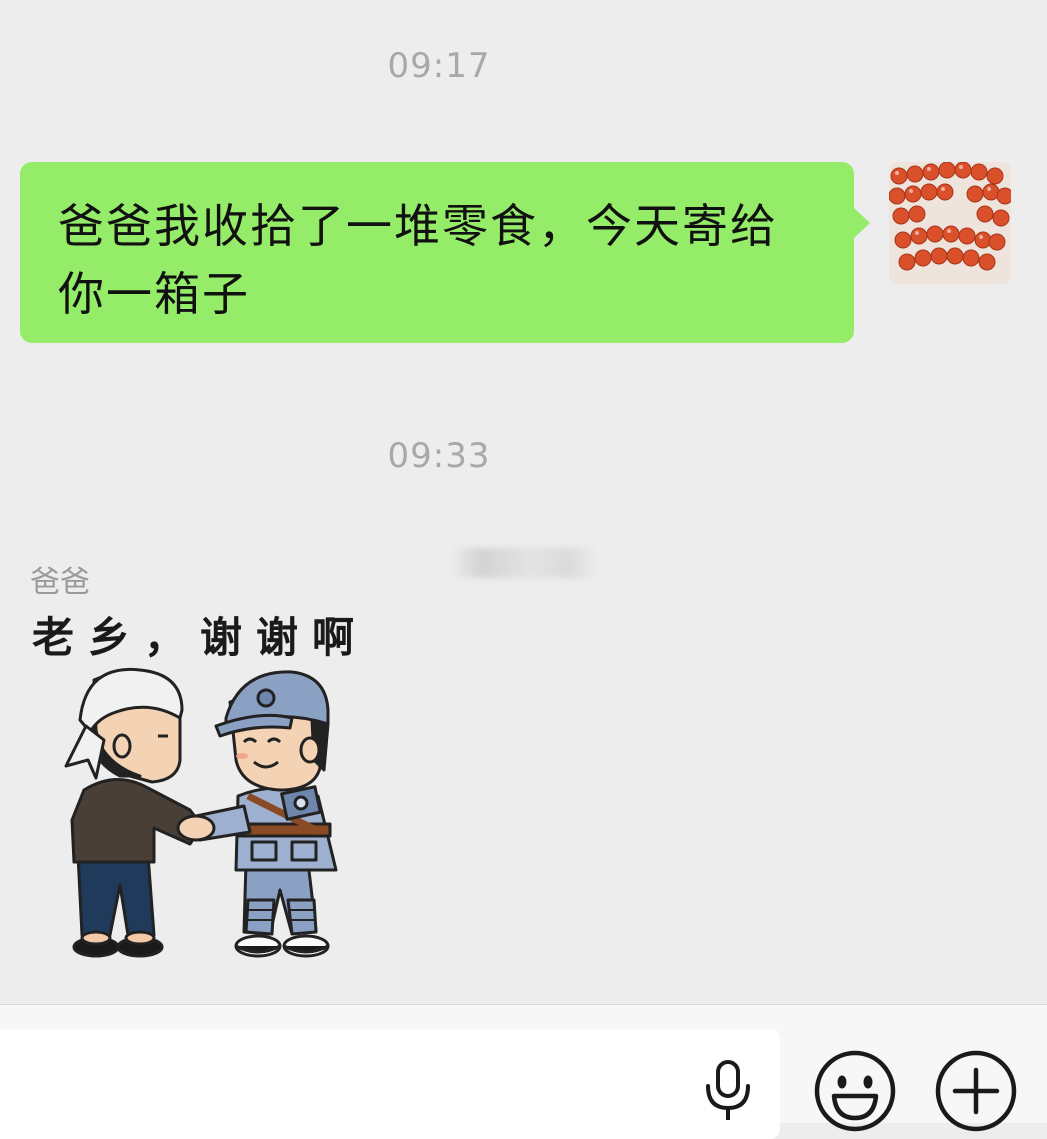 The height and width of the screenshot is (1139, 1047). What do you see at coordinates (439, 66) in the screenshot?
I see `timestamp: 09:17` at bounding box center [439, 66].